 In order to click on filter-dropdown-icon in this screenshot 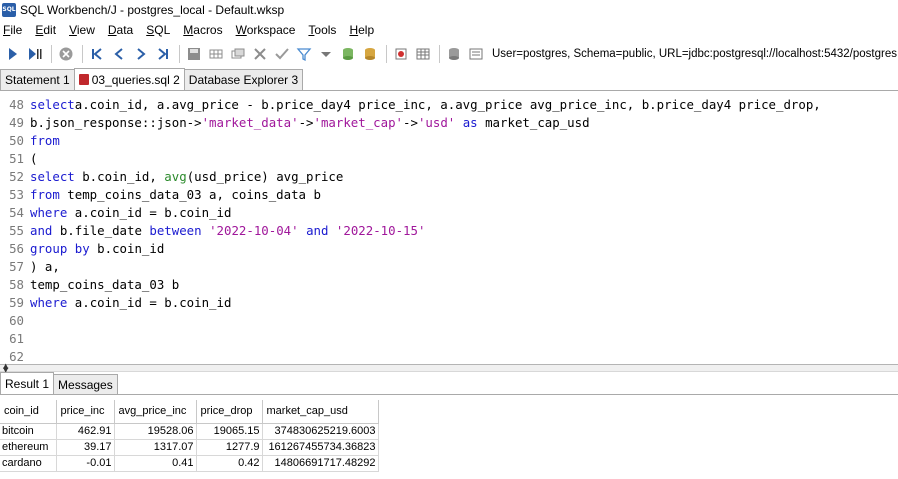, I will do `click(326, 54)`.